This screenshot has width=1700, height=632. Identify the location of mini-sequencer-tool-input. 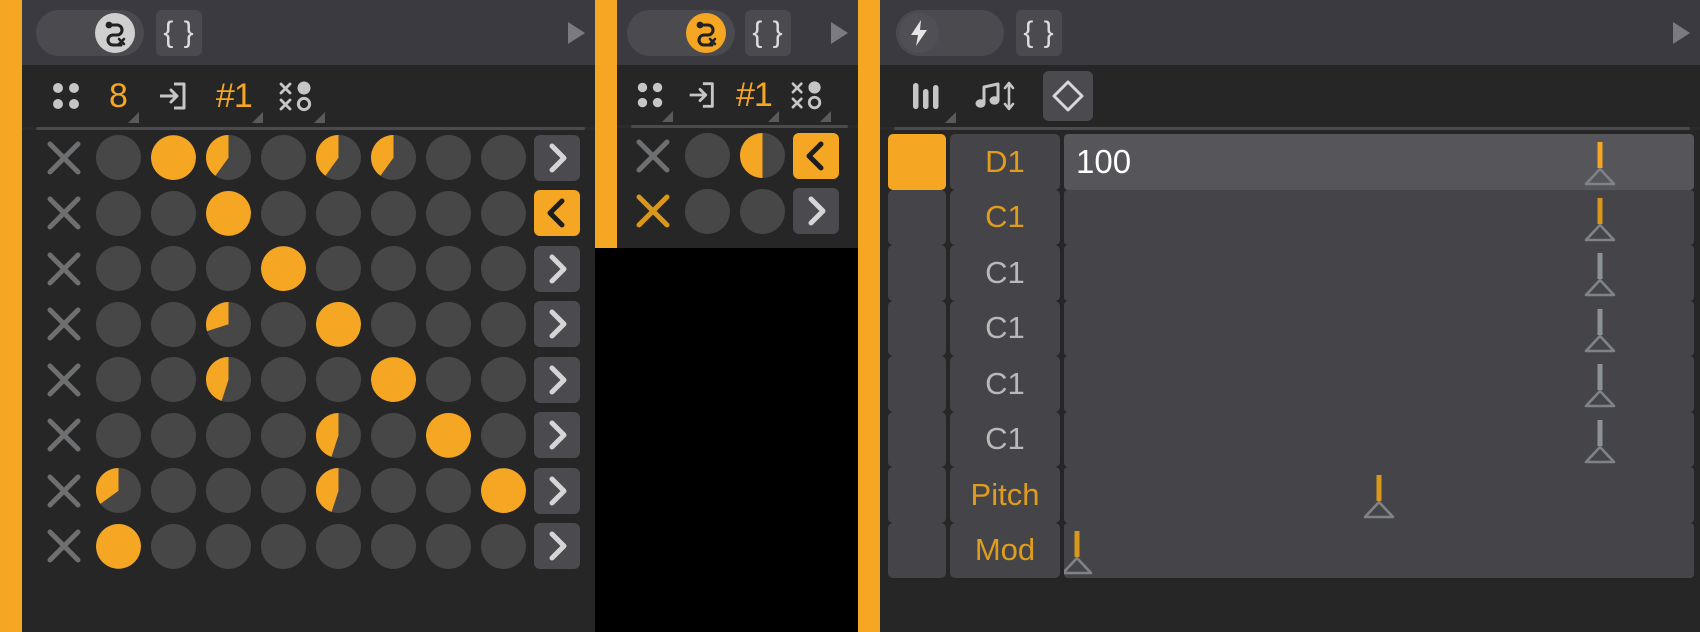
(701, 95).